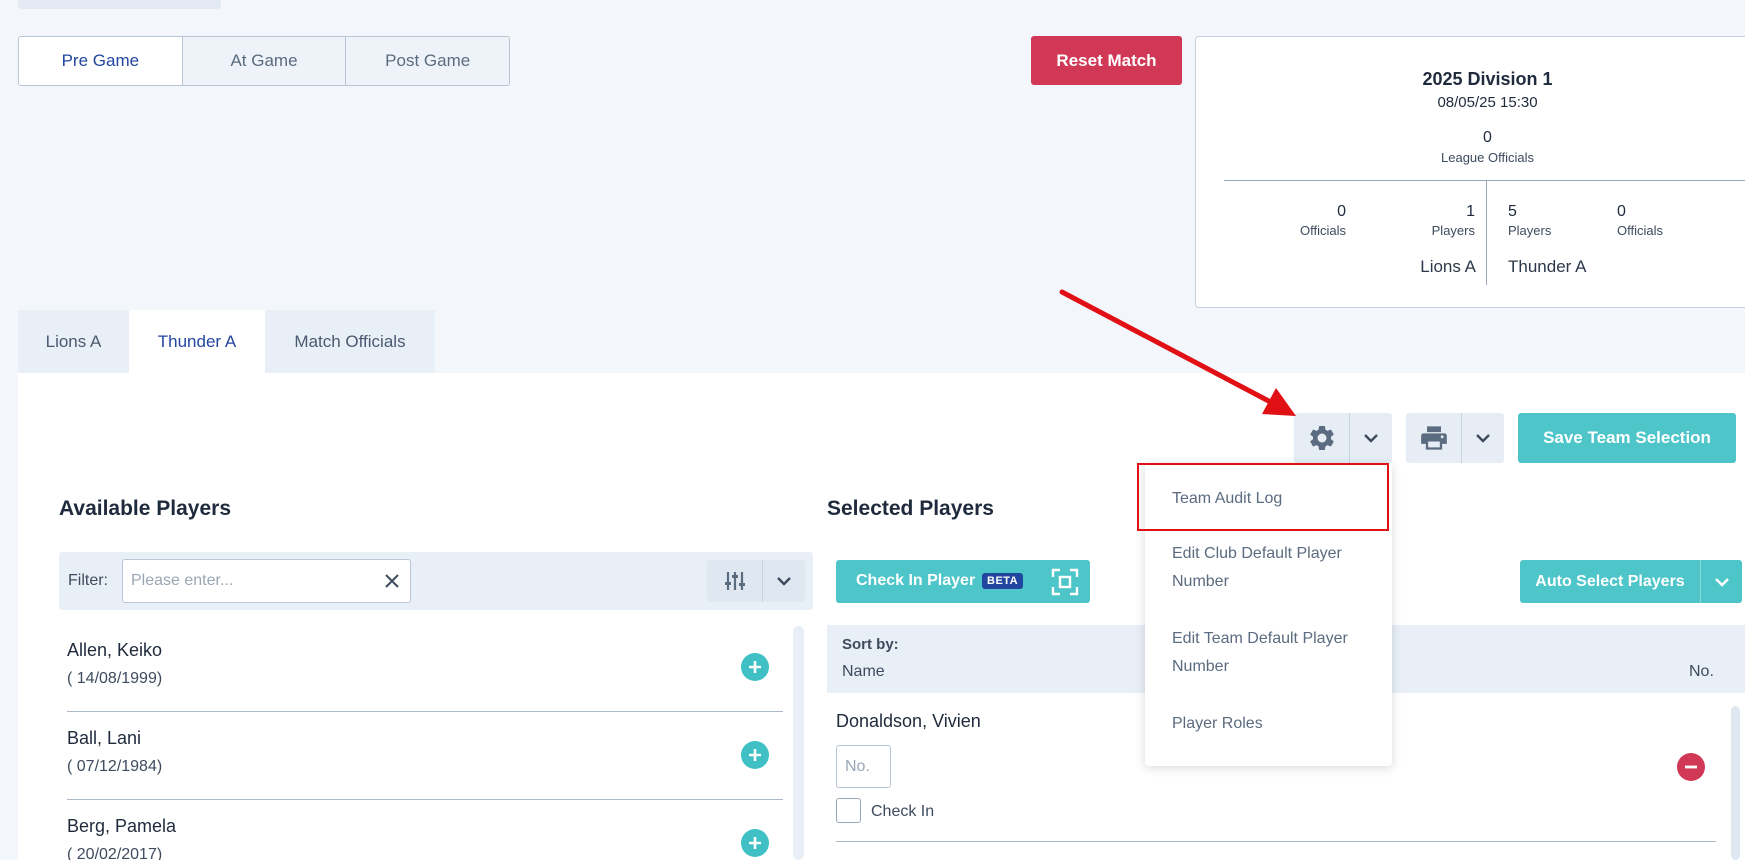 The width and height of the screenshot is (1745, 860). Describe the element at coordinates (425, 668) in the screenshot. I see `available-player-row: Allen, Keiko ( 14/08/1999)` at that location.